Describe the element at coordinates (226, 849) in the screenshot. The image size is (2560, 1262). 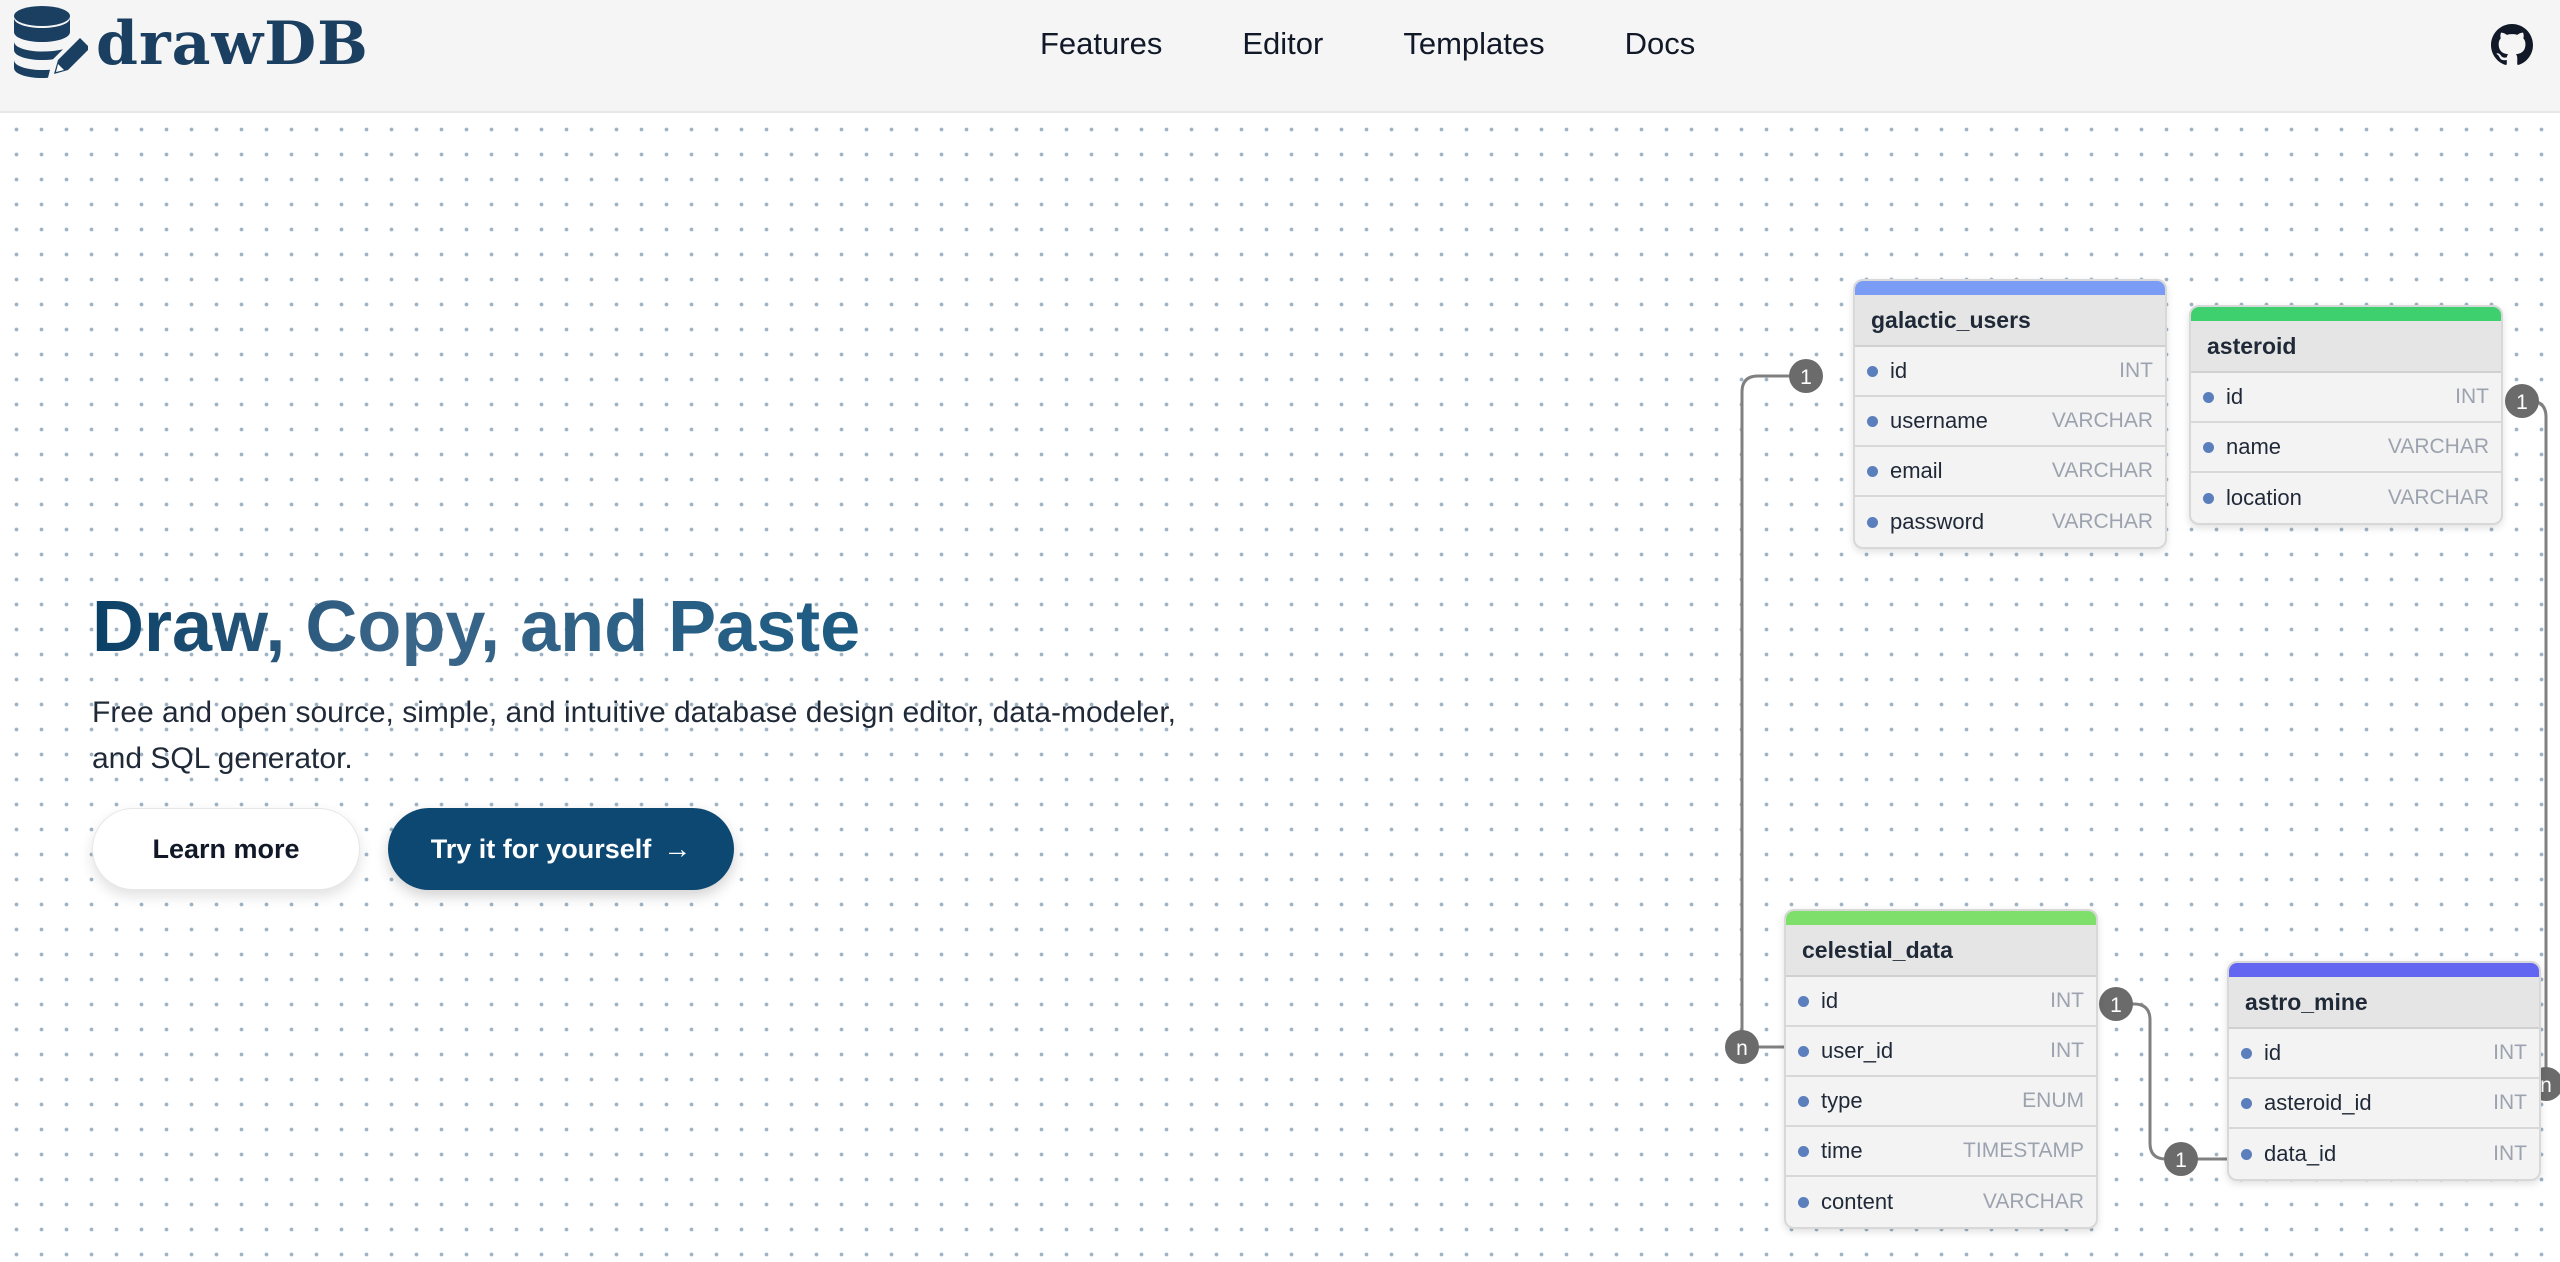
I see `learn-more-button: Learn more` at that location.